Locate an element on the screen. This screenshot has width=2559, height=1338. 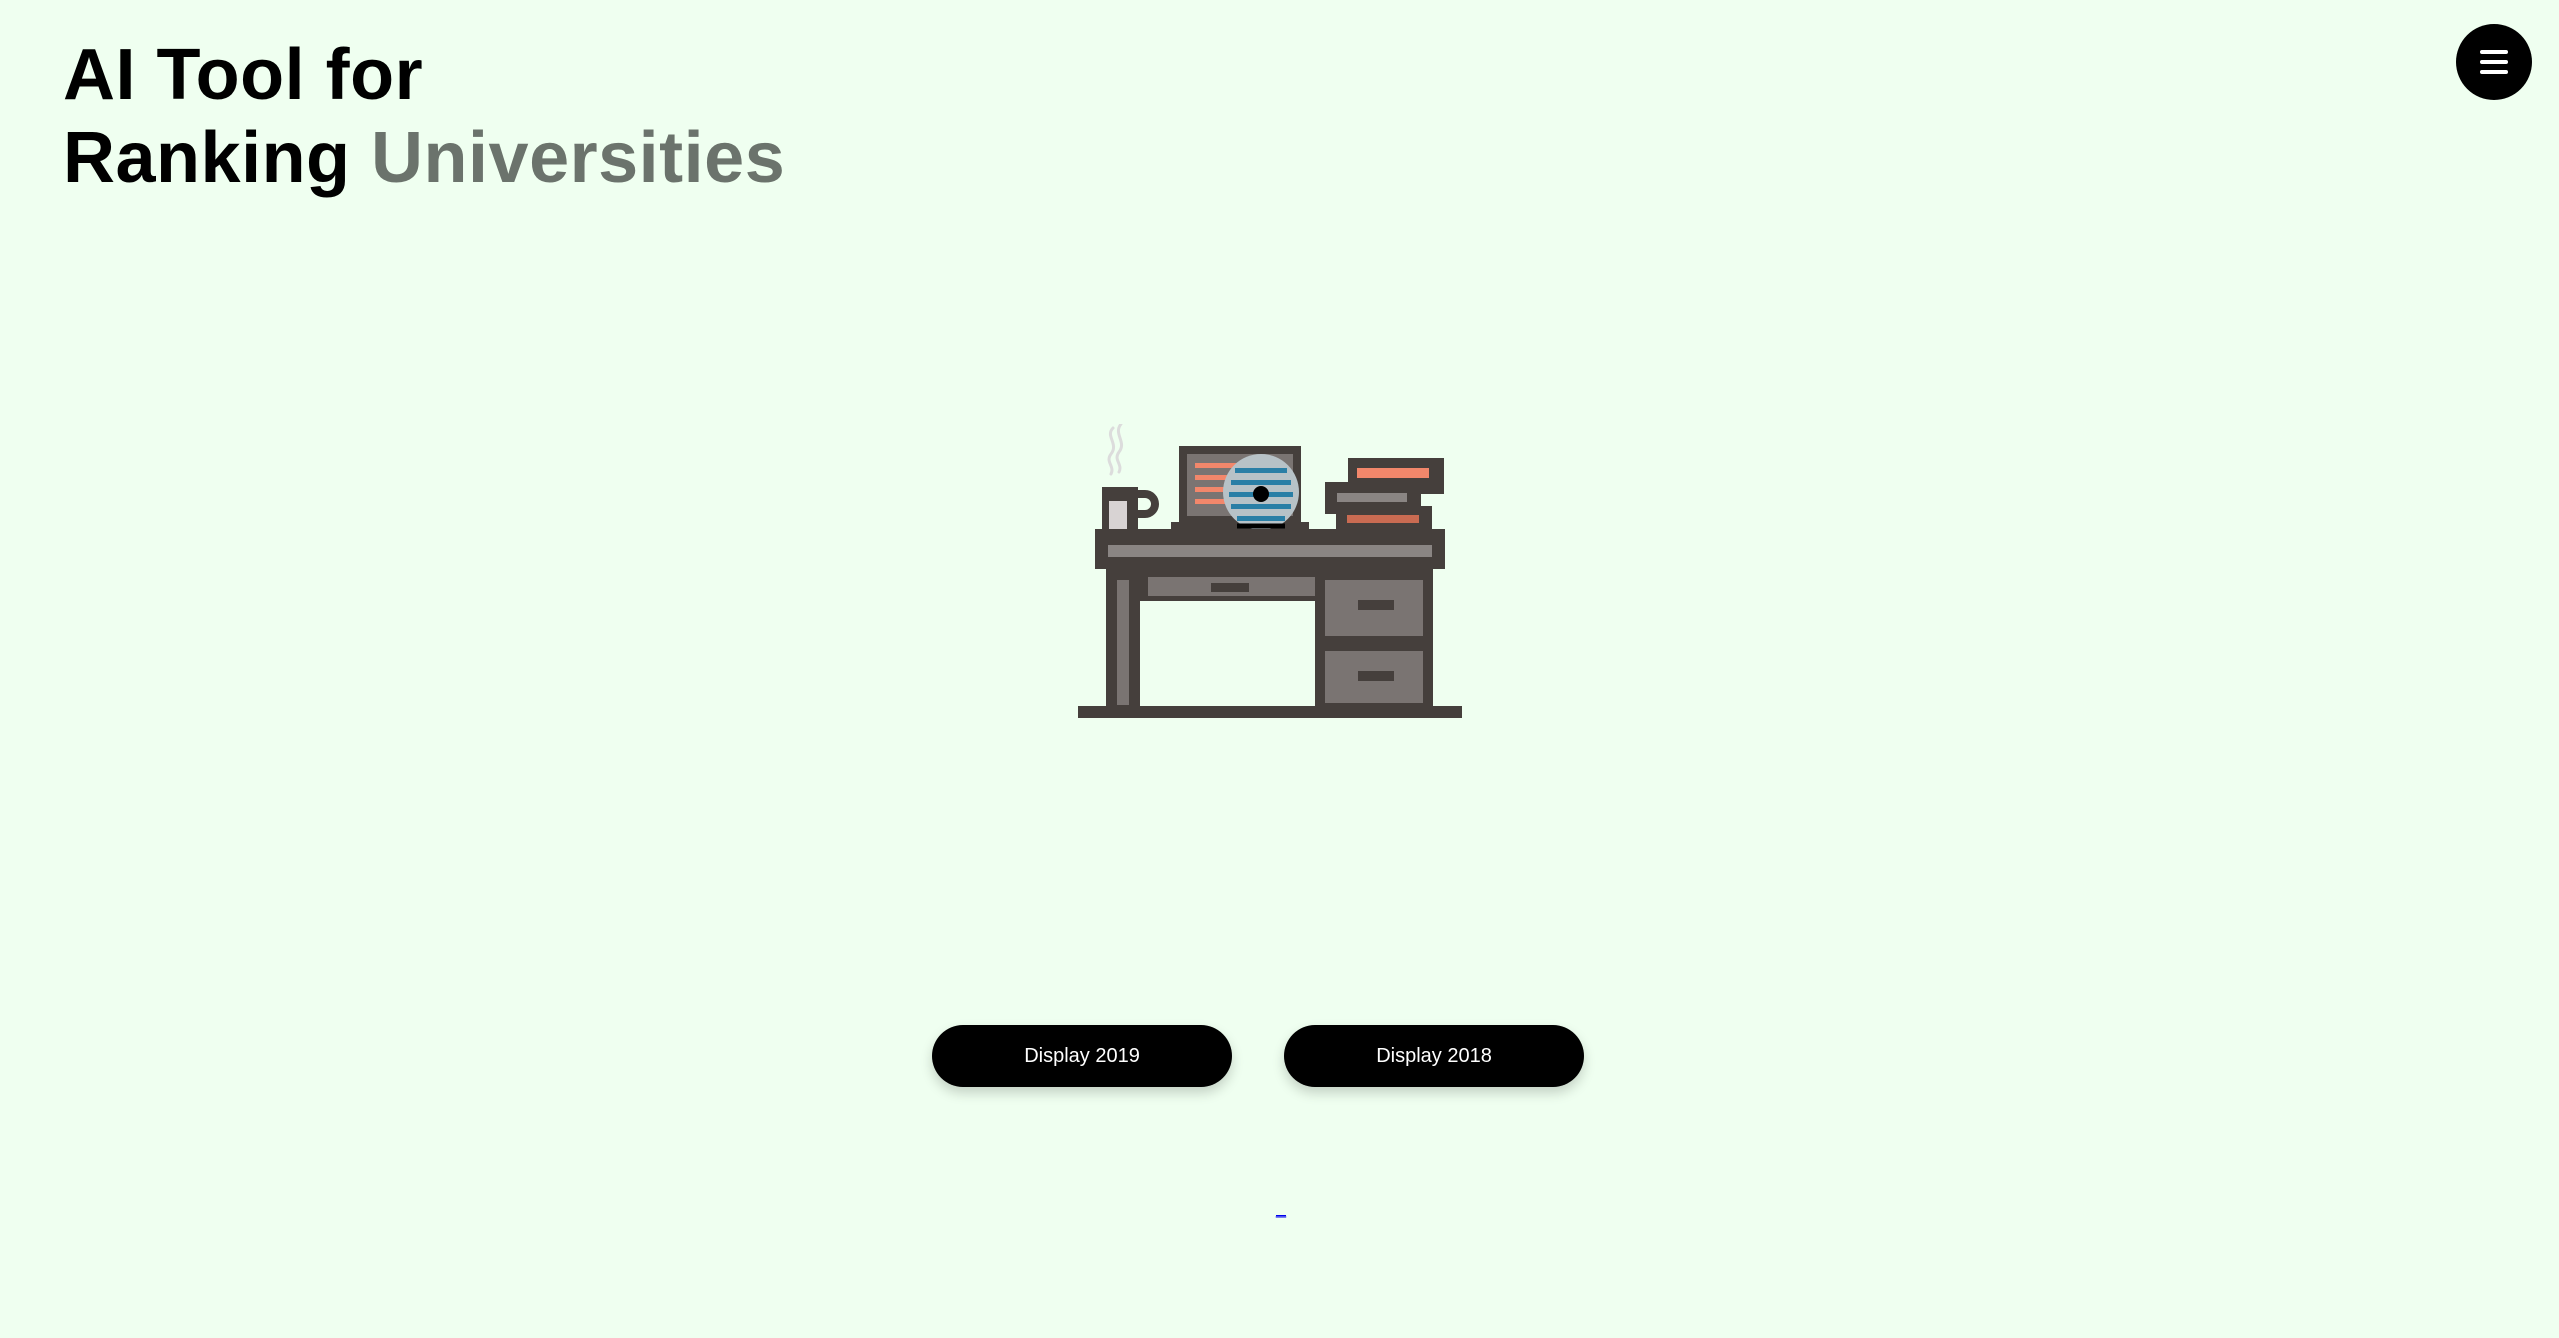
book-stack-icon is located at coordinates (1384, 495).